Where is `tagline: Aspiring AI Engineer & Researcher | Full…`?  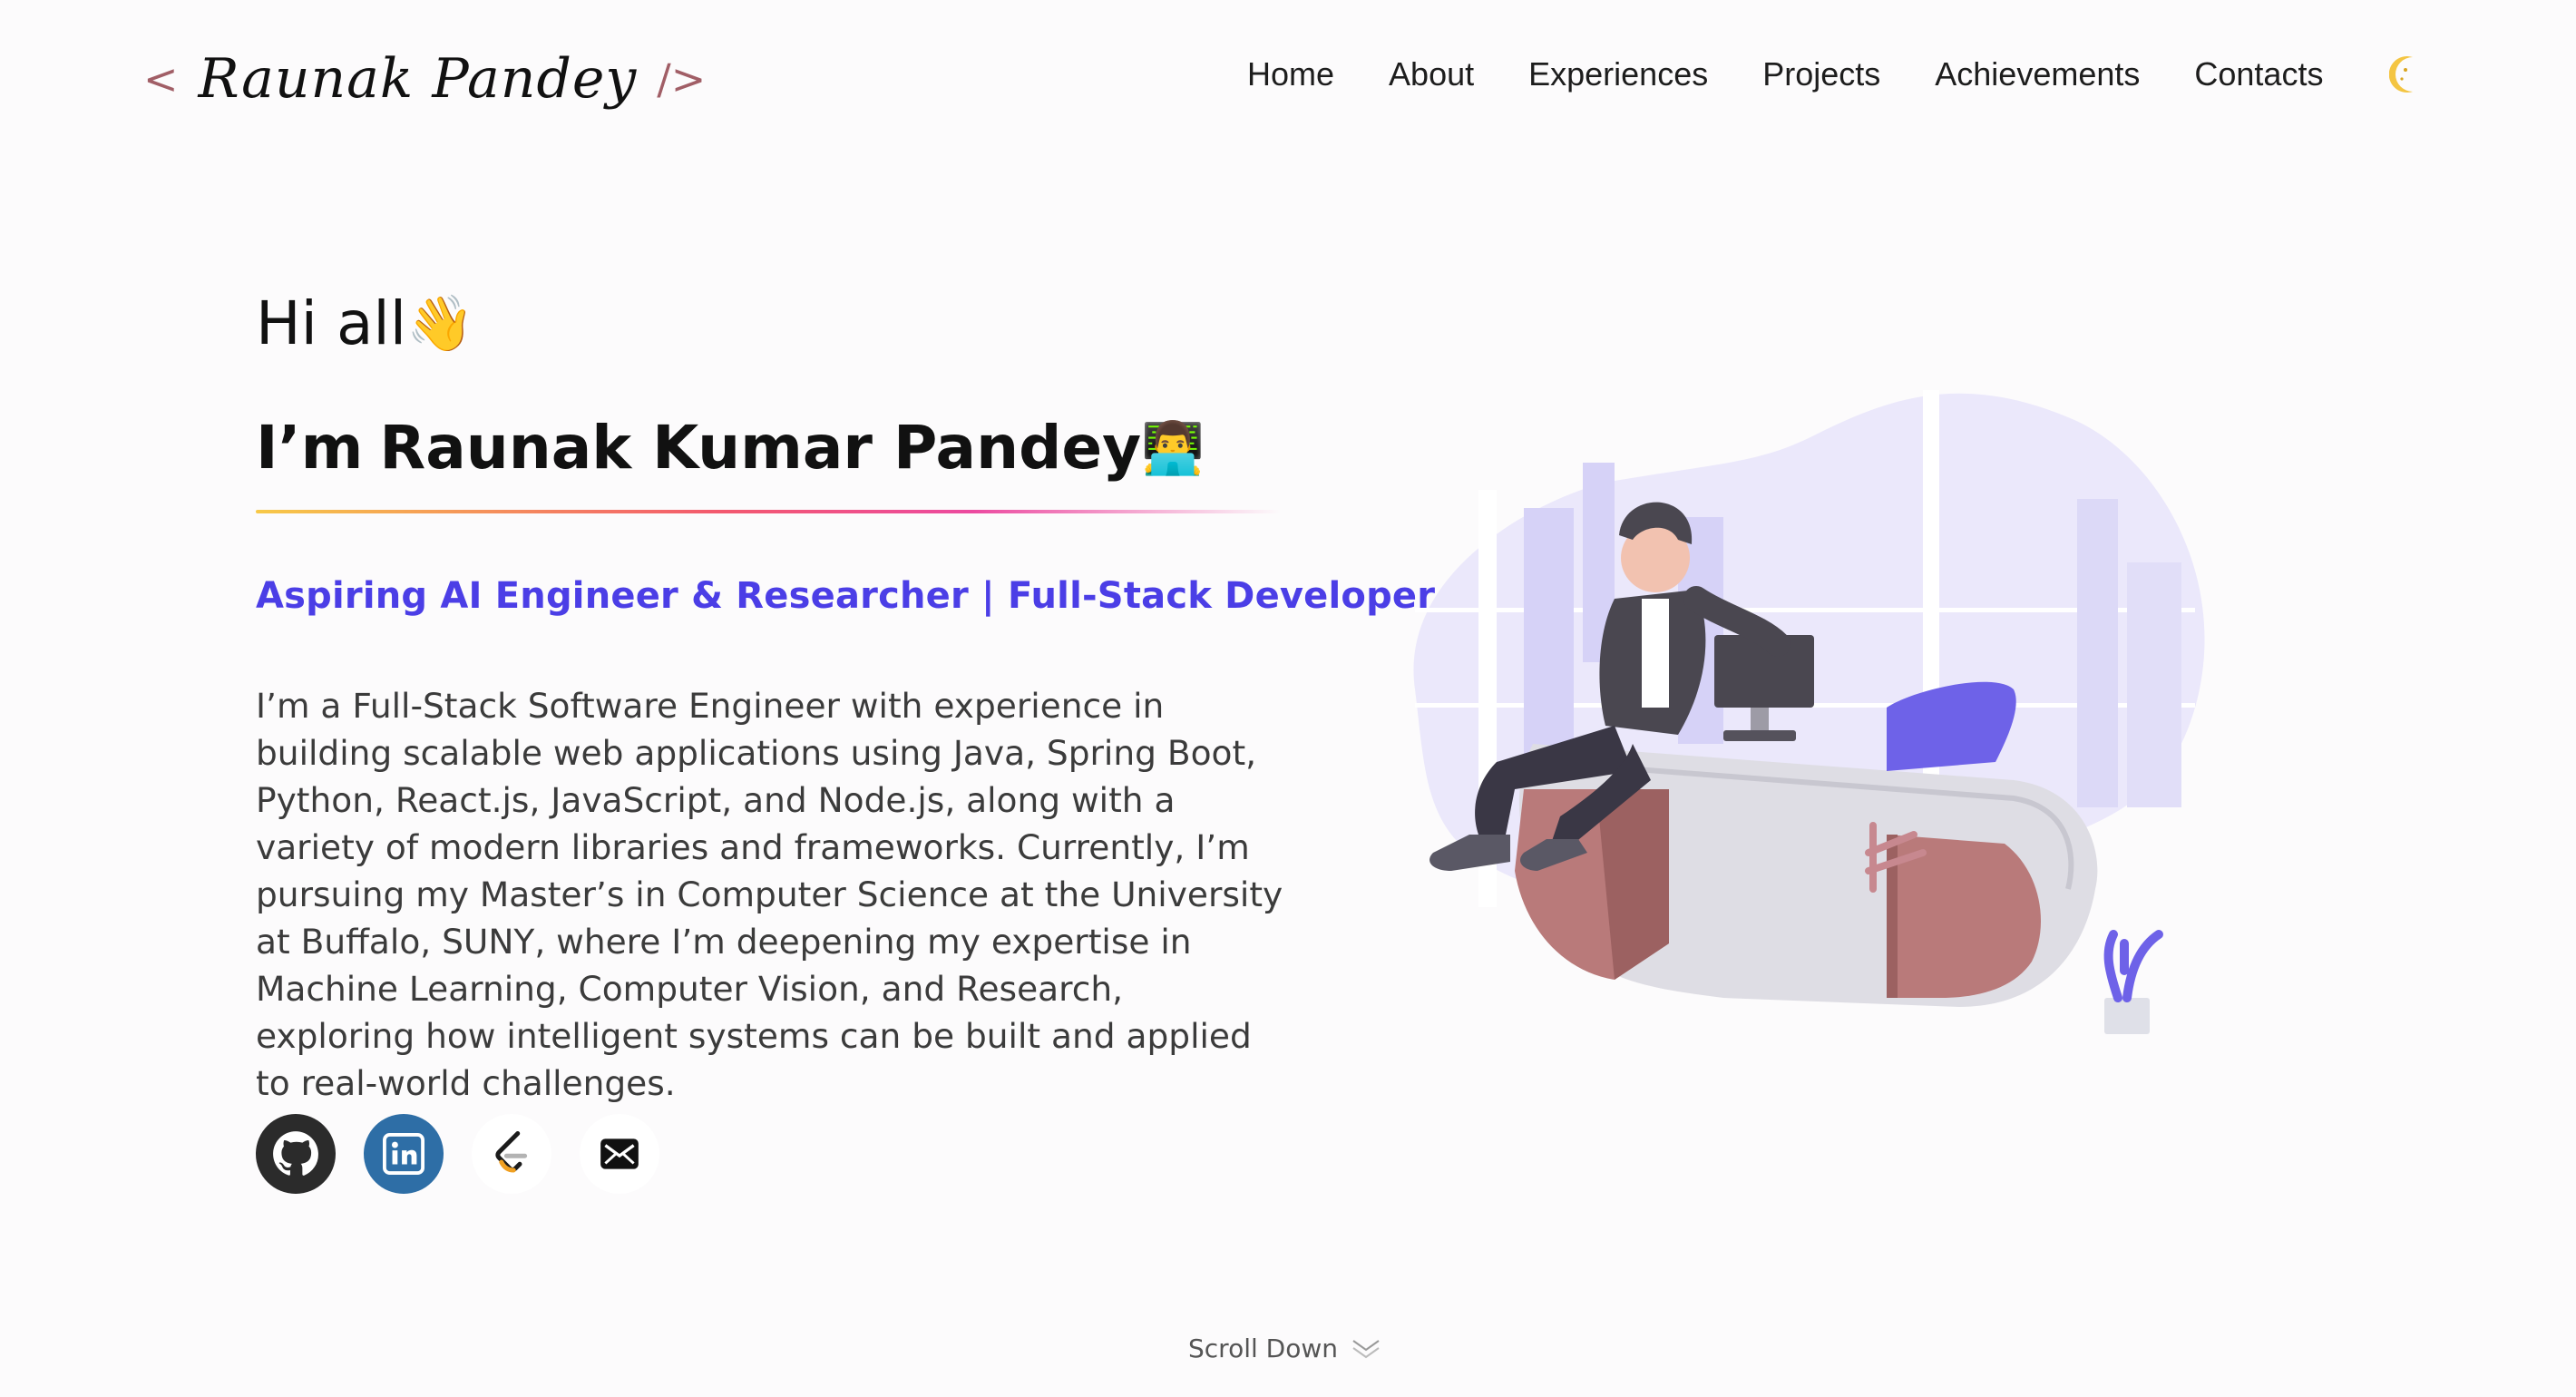
tagline: Aspiring AI Engineer & Researcher | Full… is located at coordinates (846, 596).